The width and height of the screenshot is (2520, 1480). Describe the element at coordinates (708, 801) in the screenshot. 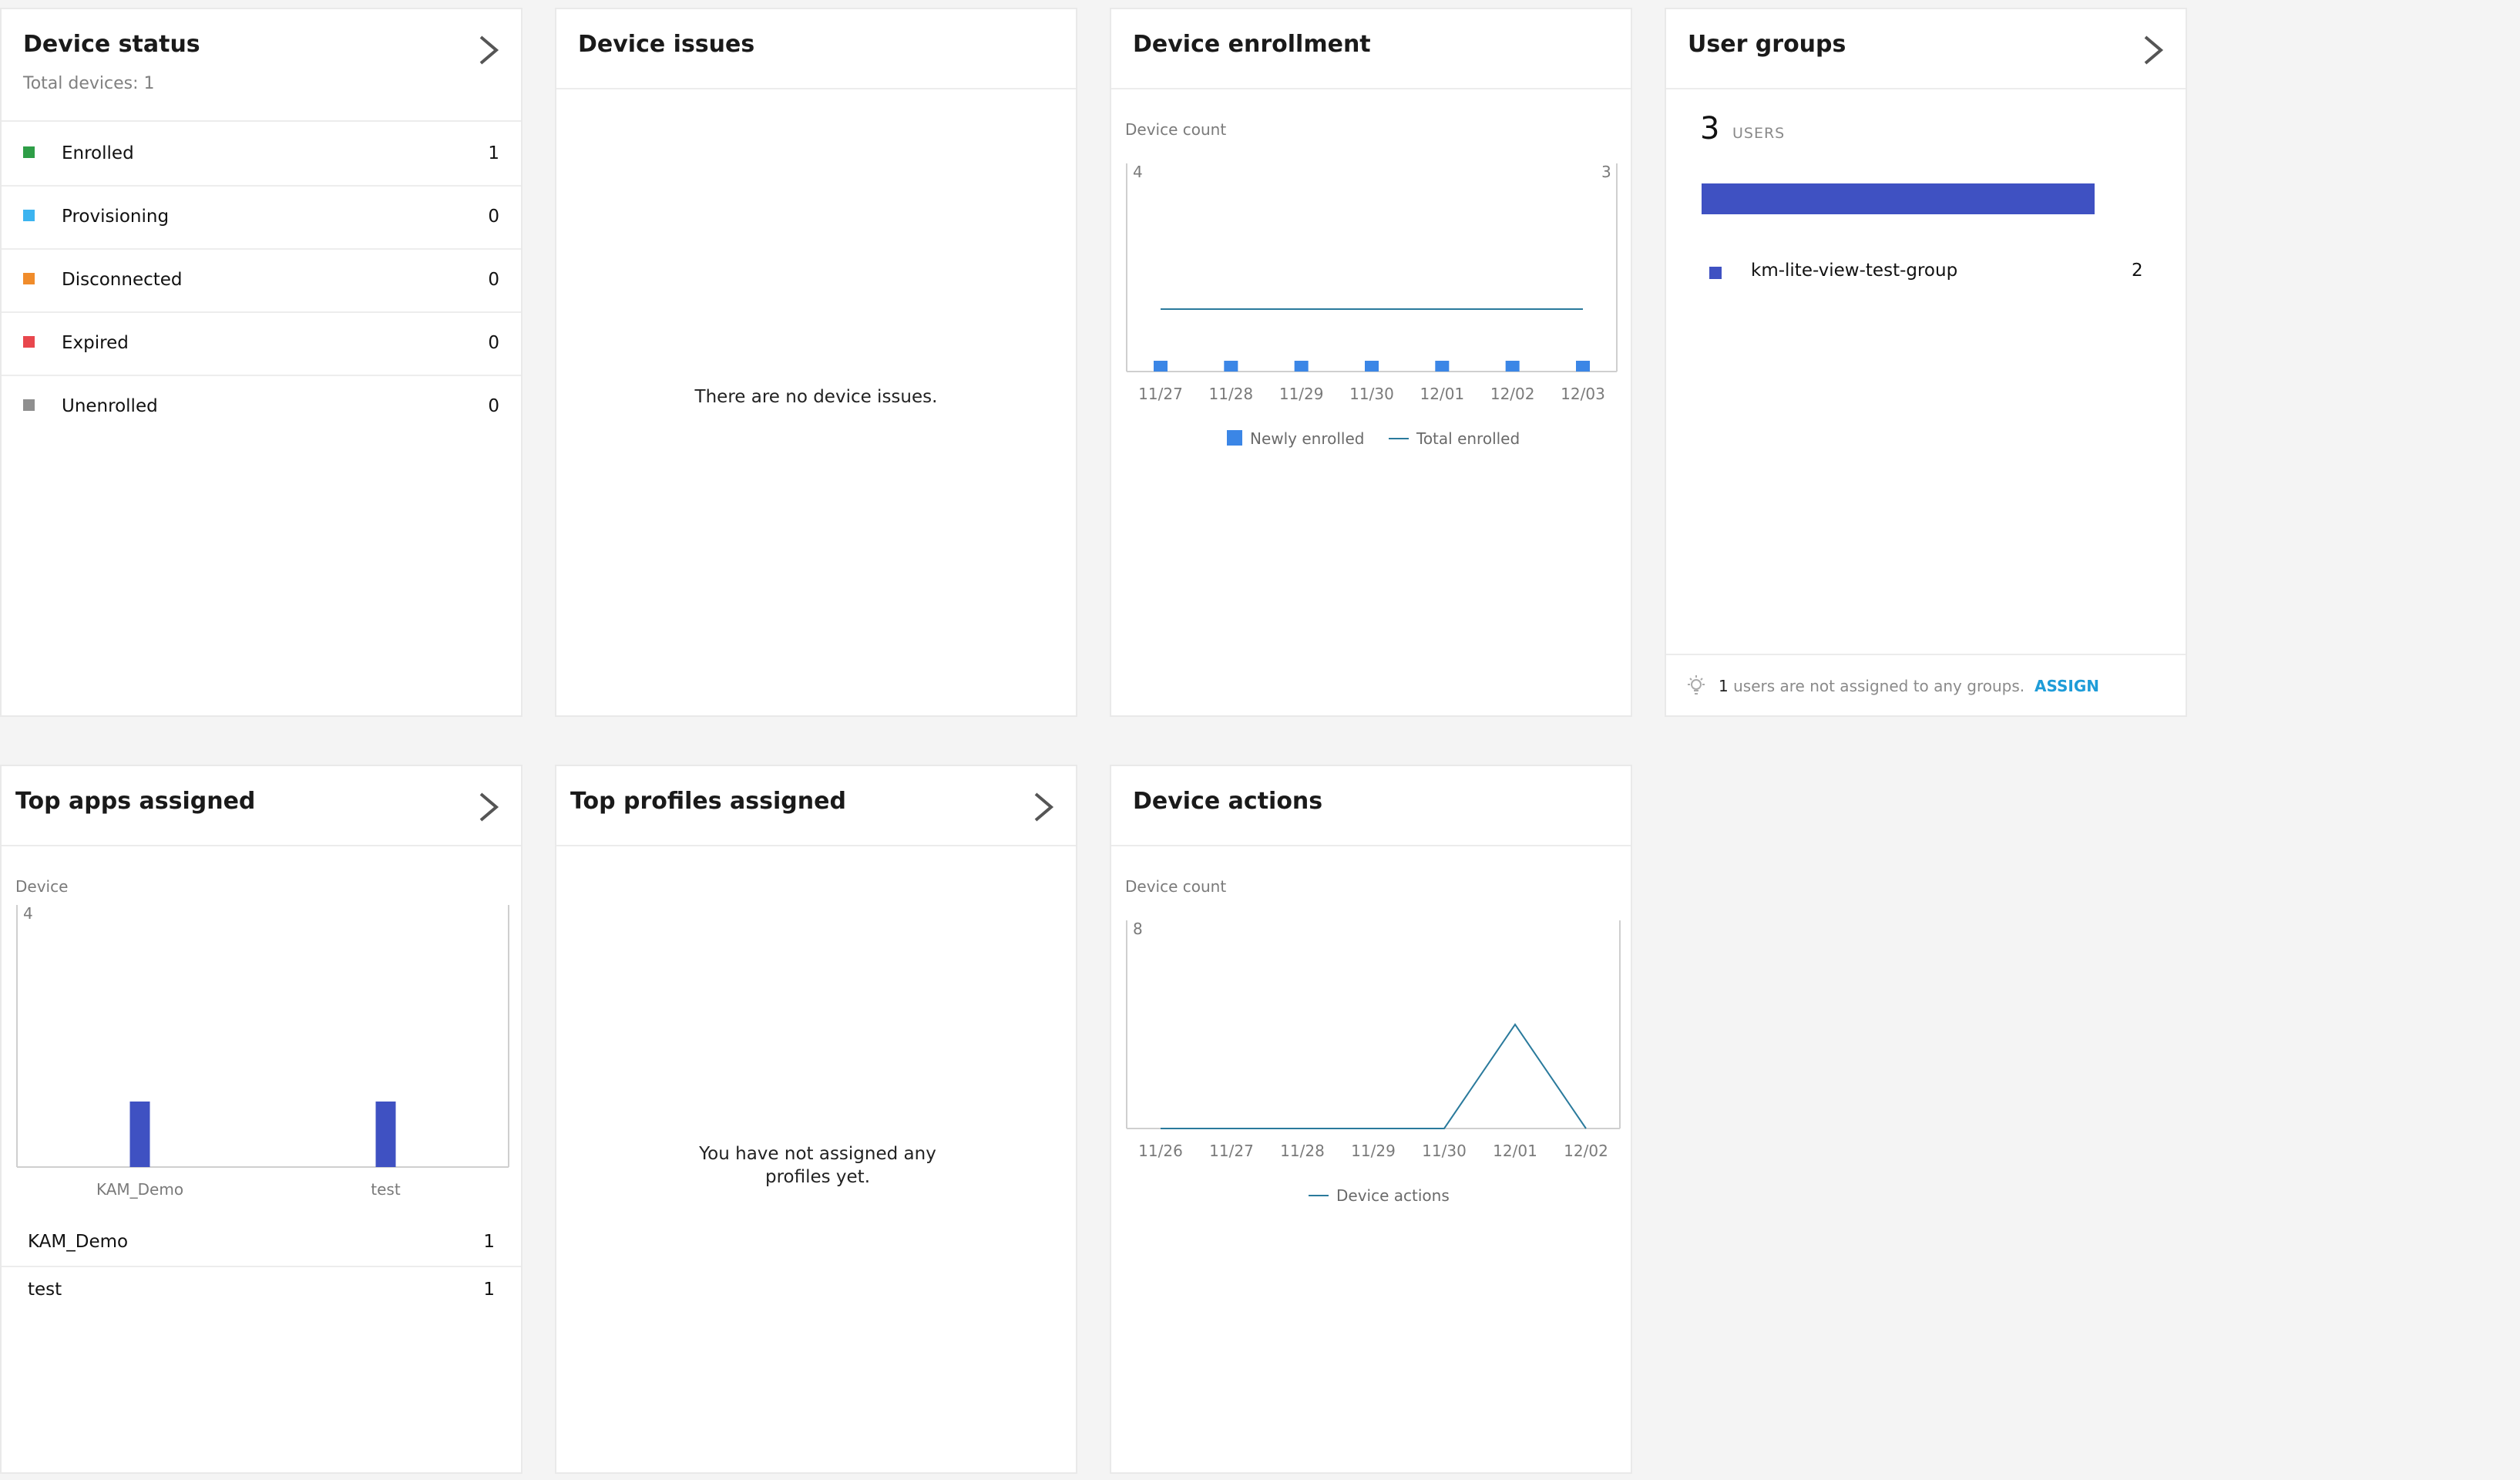

I see `top-profiles-title: Top profiles assigned` at that location.